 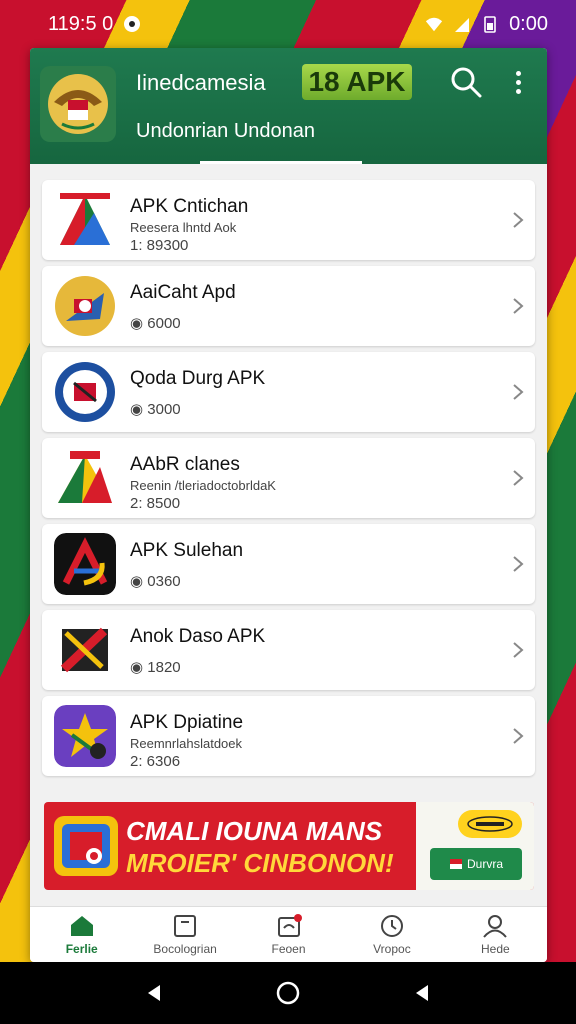 What do you see at coordinates (475, 846) in the screenshot?
I see `banner-side: Durvra` at bounding box center [475, 846].